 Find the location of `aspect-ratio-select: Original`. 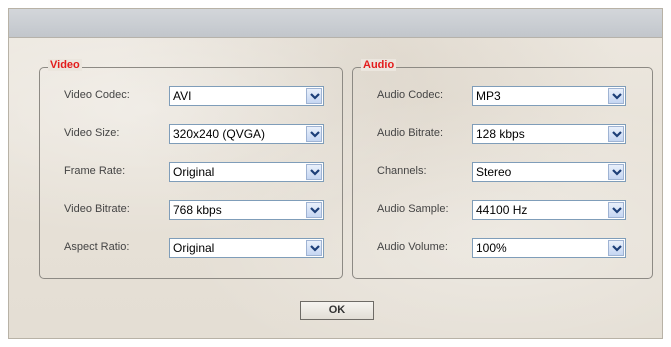

aspect-ratio-select: Original is located at coordinates (246, 248).